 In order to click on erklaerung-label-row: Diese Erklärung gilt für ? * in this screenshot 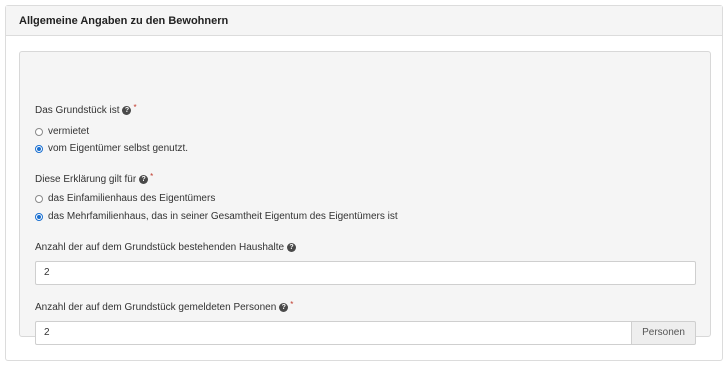, I will do `click(94, 178)`.